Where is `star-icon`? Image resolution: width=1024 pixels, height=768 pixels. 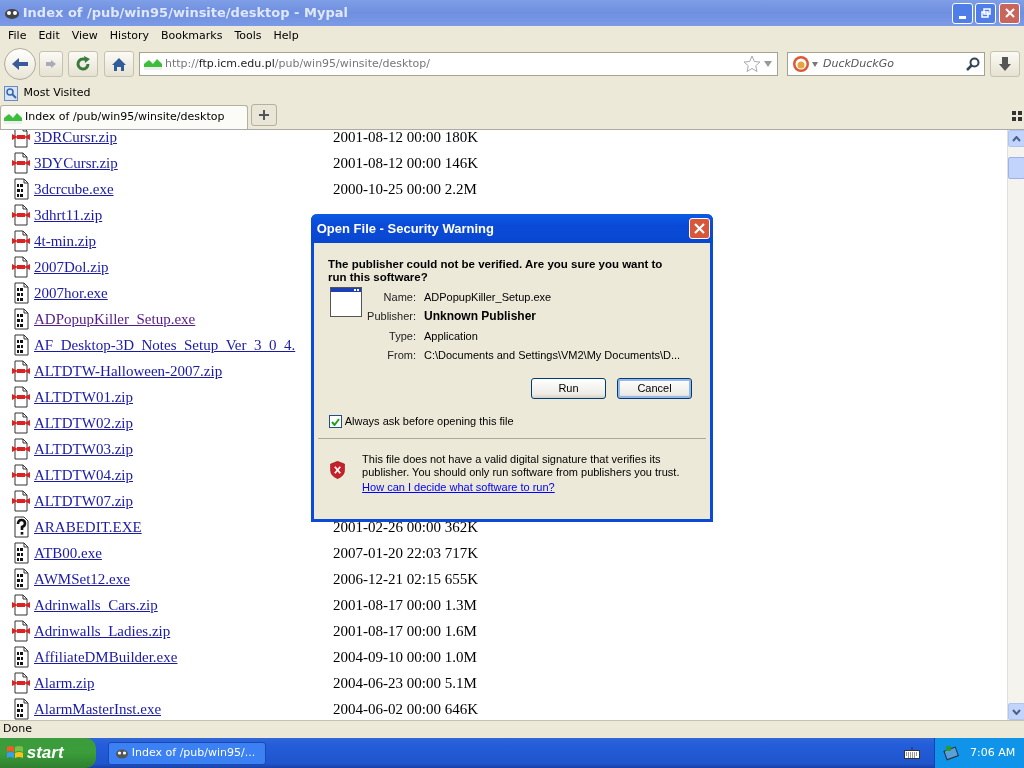 star-icon is located at coordinates (751, 64).